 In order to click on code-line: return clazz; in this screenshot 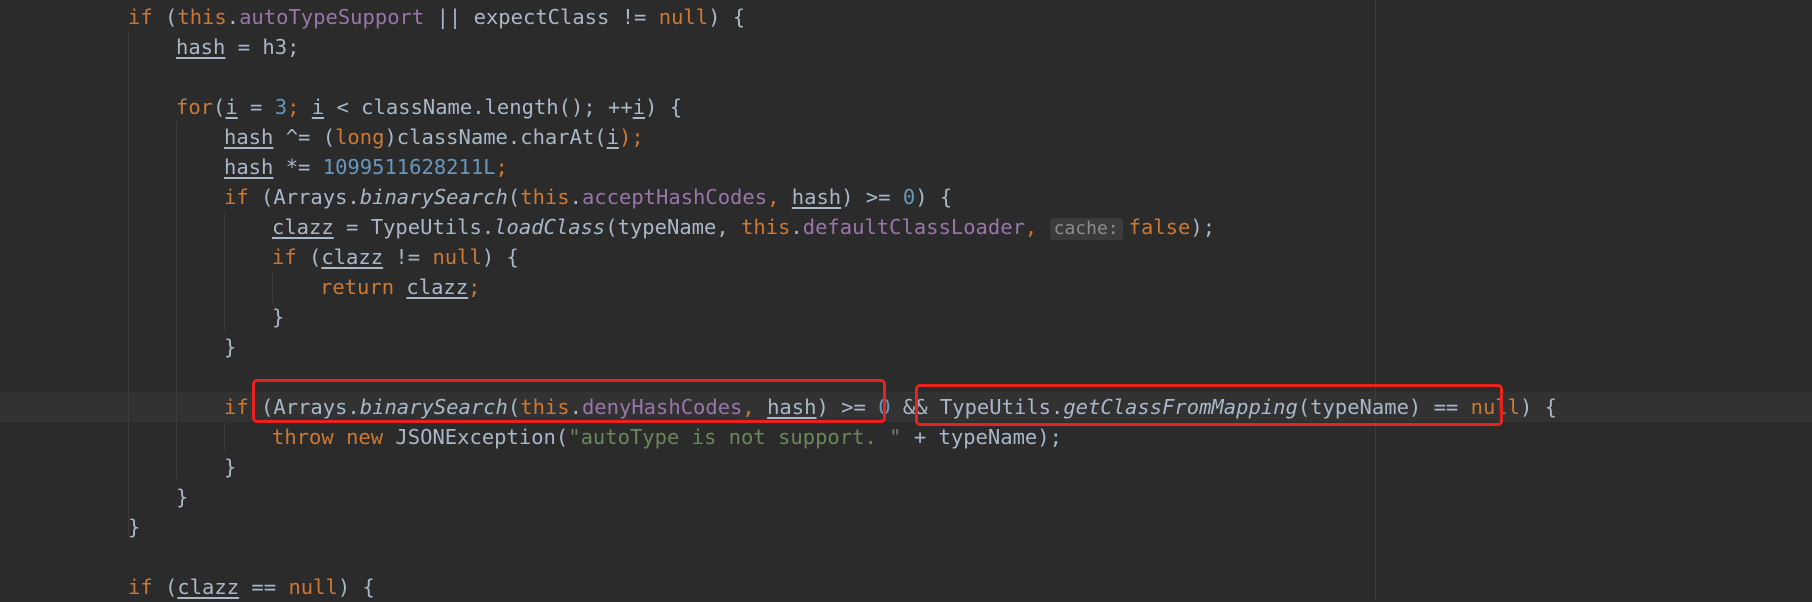, I will do `click(400, 287)`.